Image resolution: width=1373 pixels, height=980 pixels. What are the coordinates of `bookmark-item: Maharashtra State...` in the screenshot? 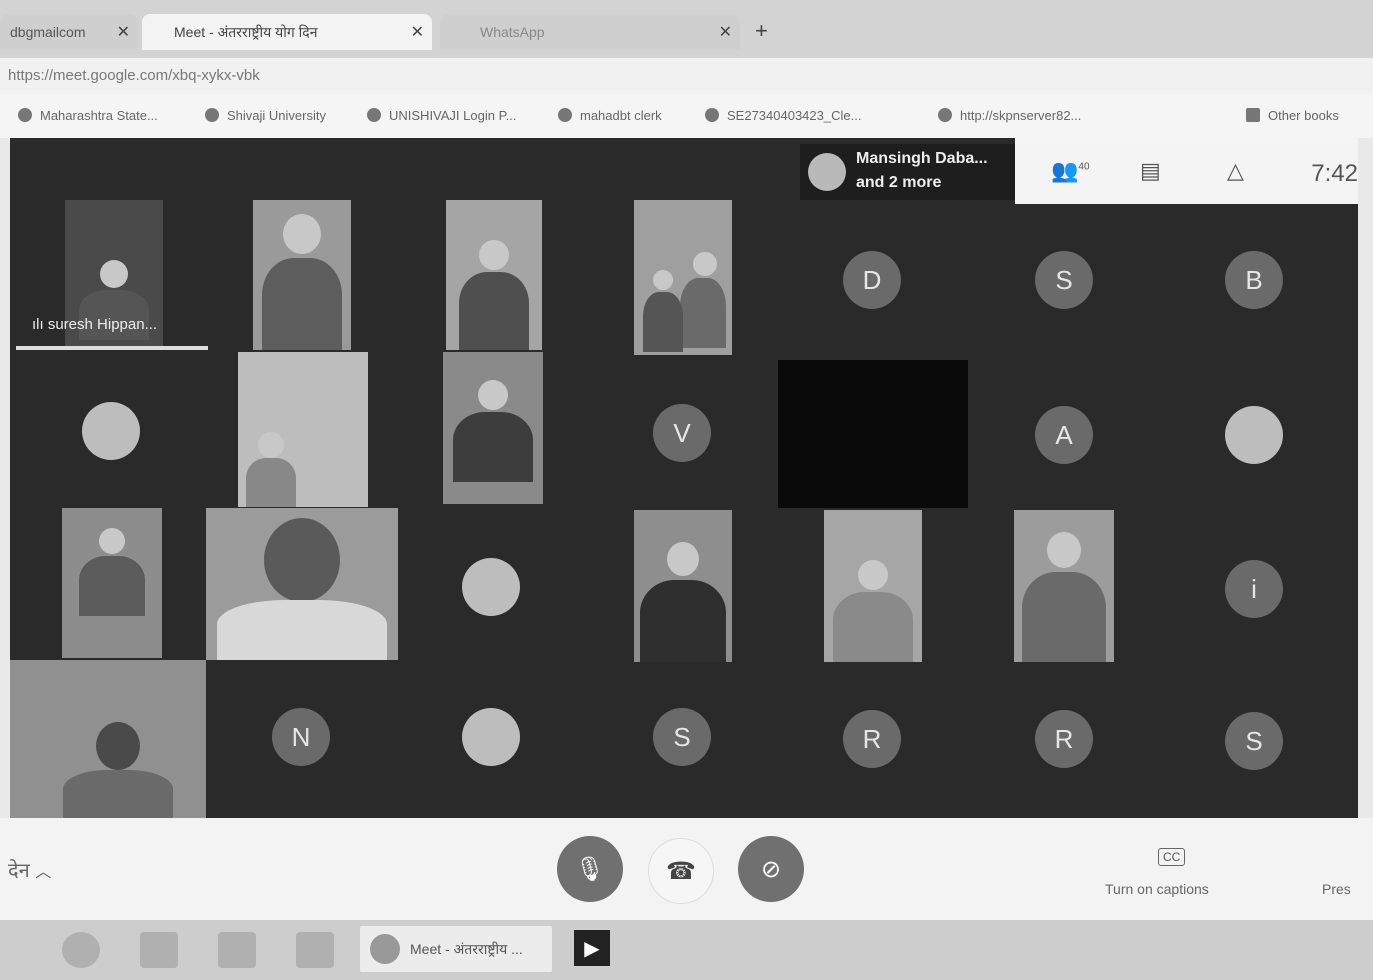 It's located at (88, 115).